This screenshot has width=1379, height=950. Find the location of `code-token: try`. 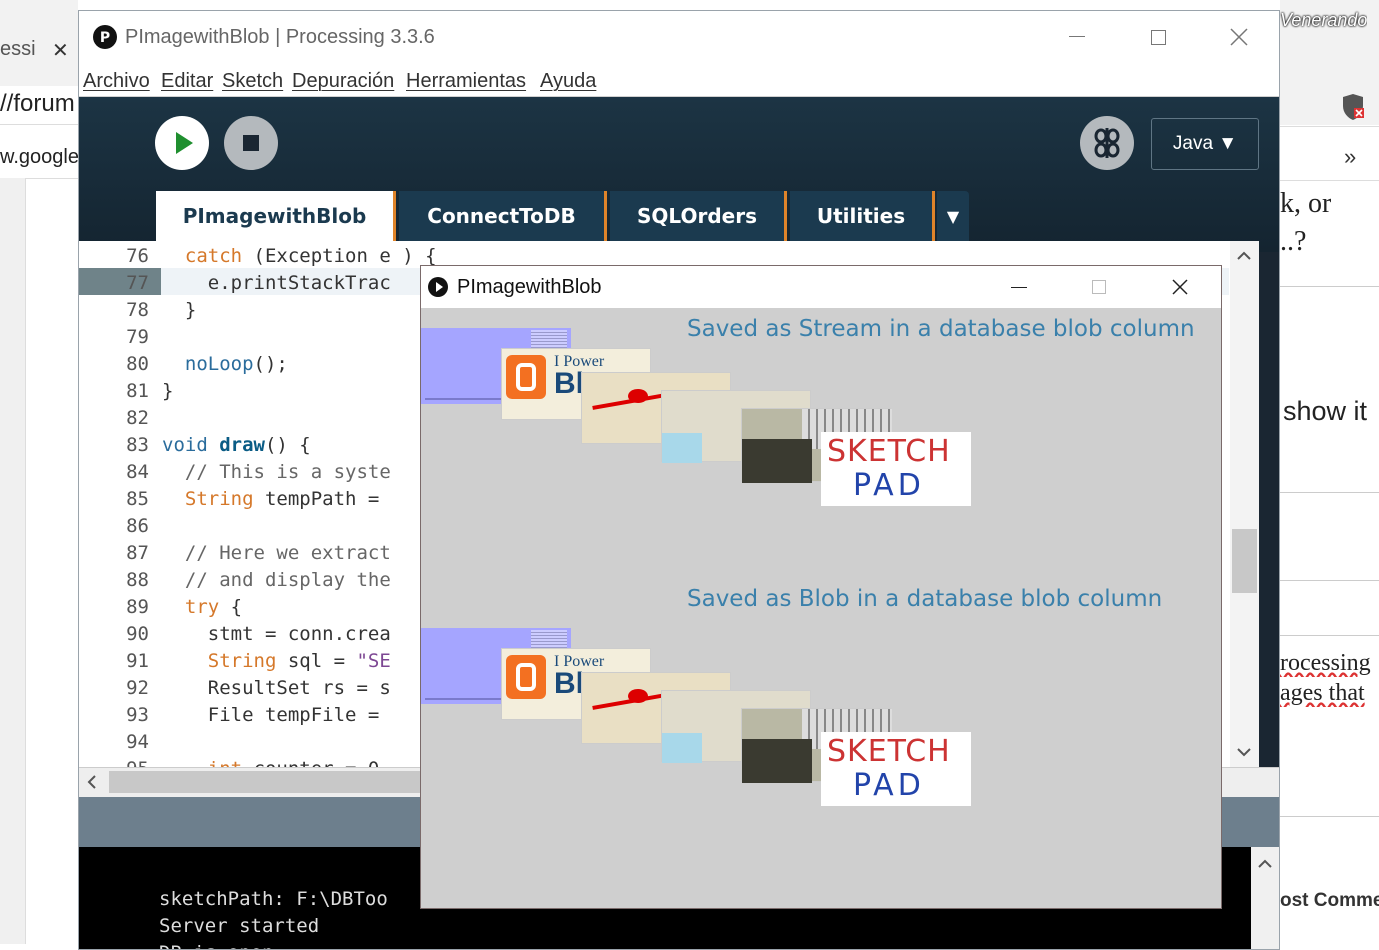

code-token: try is located at coordinates (202, 607).